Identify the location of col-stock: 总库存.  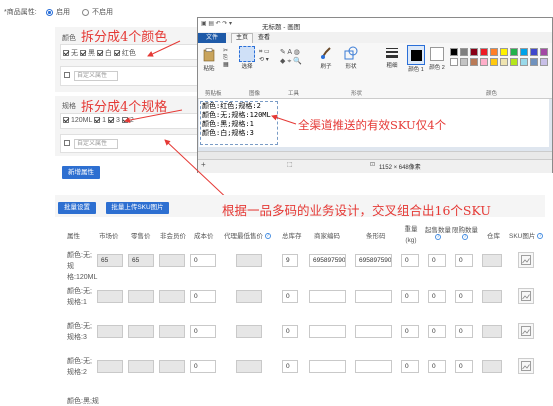
(292, 236).